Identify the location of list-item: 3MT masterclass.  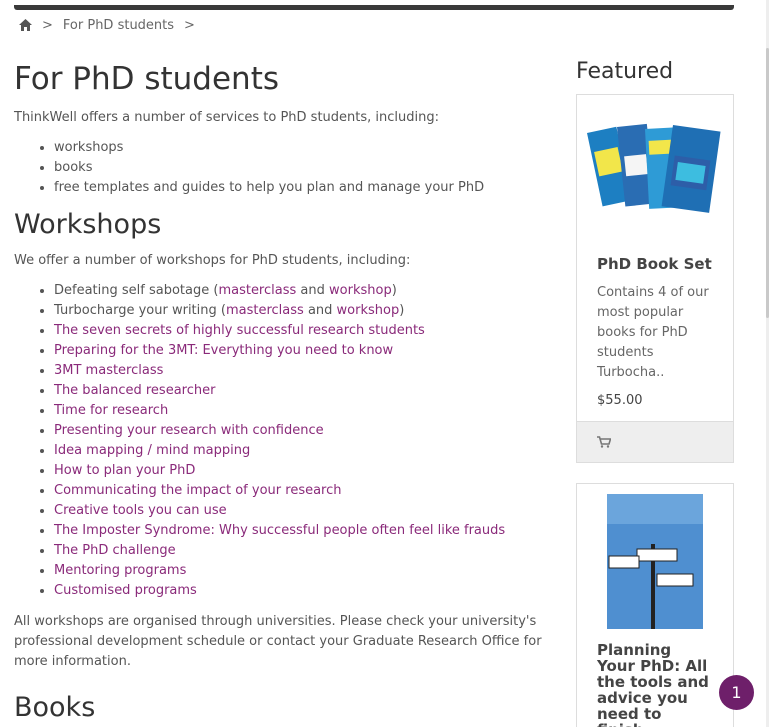
(284, 371).